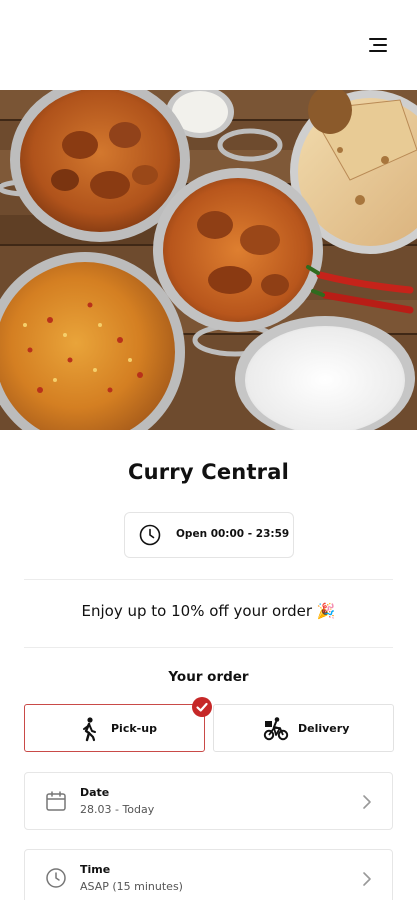  Describe the element at coordinates (208, 874) in the screenshot. I see `time-selector: Time ASAP (15 minutes)` at that location.